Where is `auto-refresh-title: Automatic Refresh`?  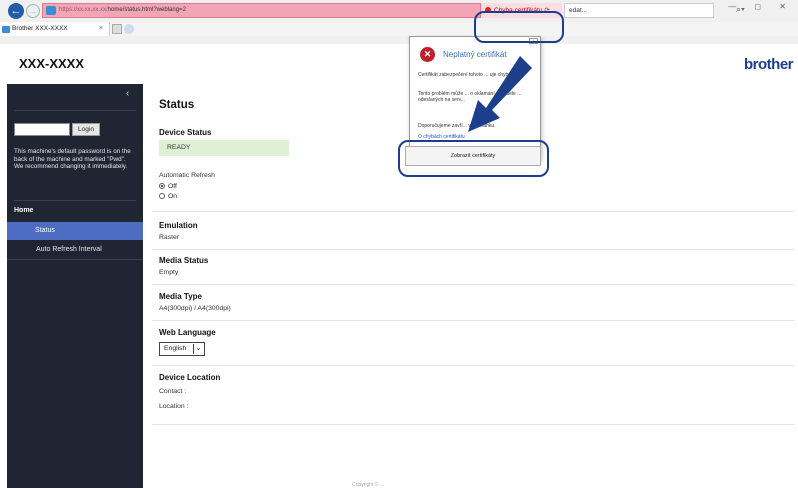
auto-refresh-title: Automatic Refresh is located at coordinates (187, 175).